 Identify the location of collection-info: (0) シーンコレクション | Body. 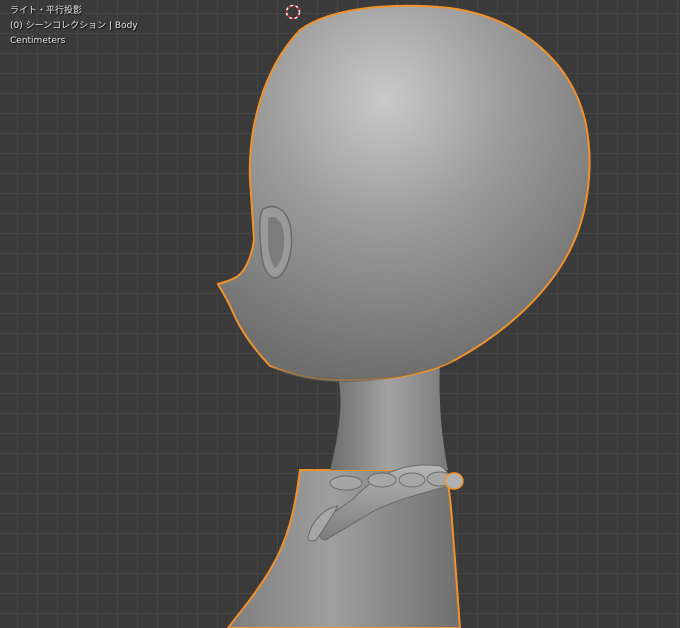
(74, 26).